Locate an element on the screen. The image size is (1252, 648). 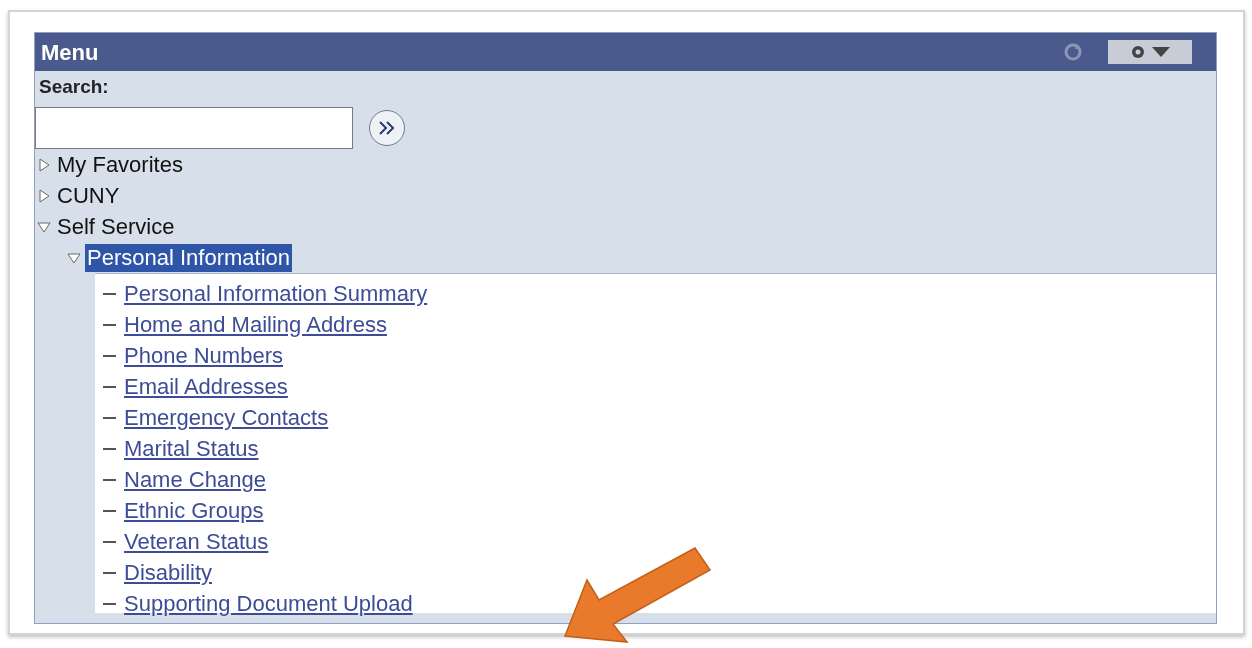
gear-icon is located at coordinates (1138, 52).